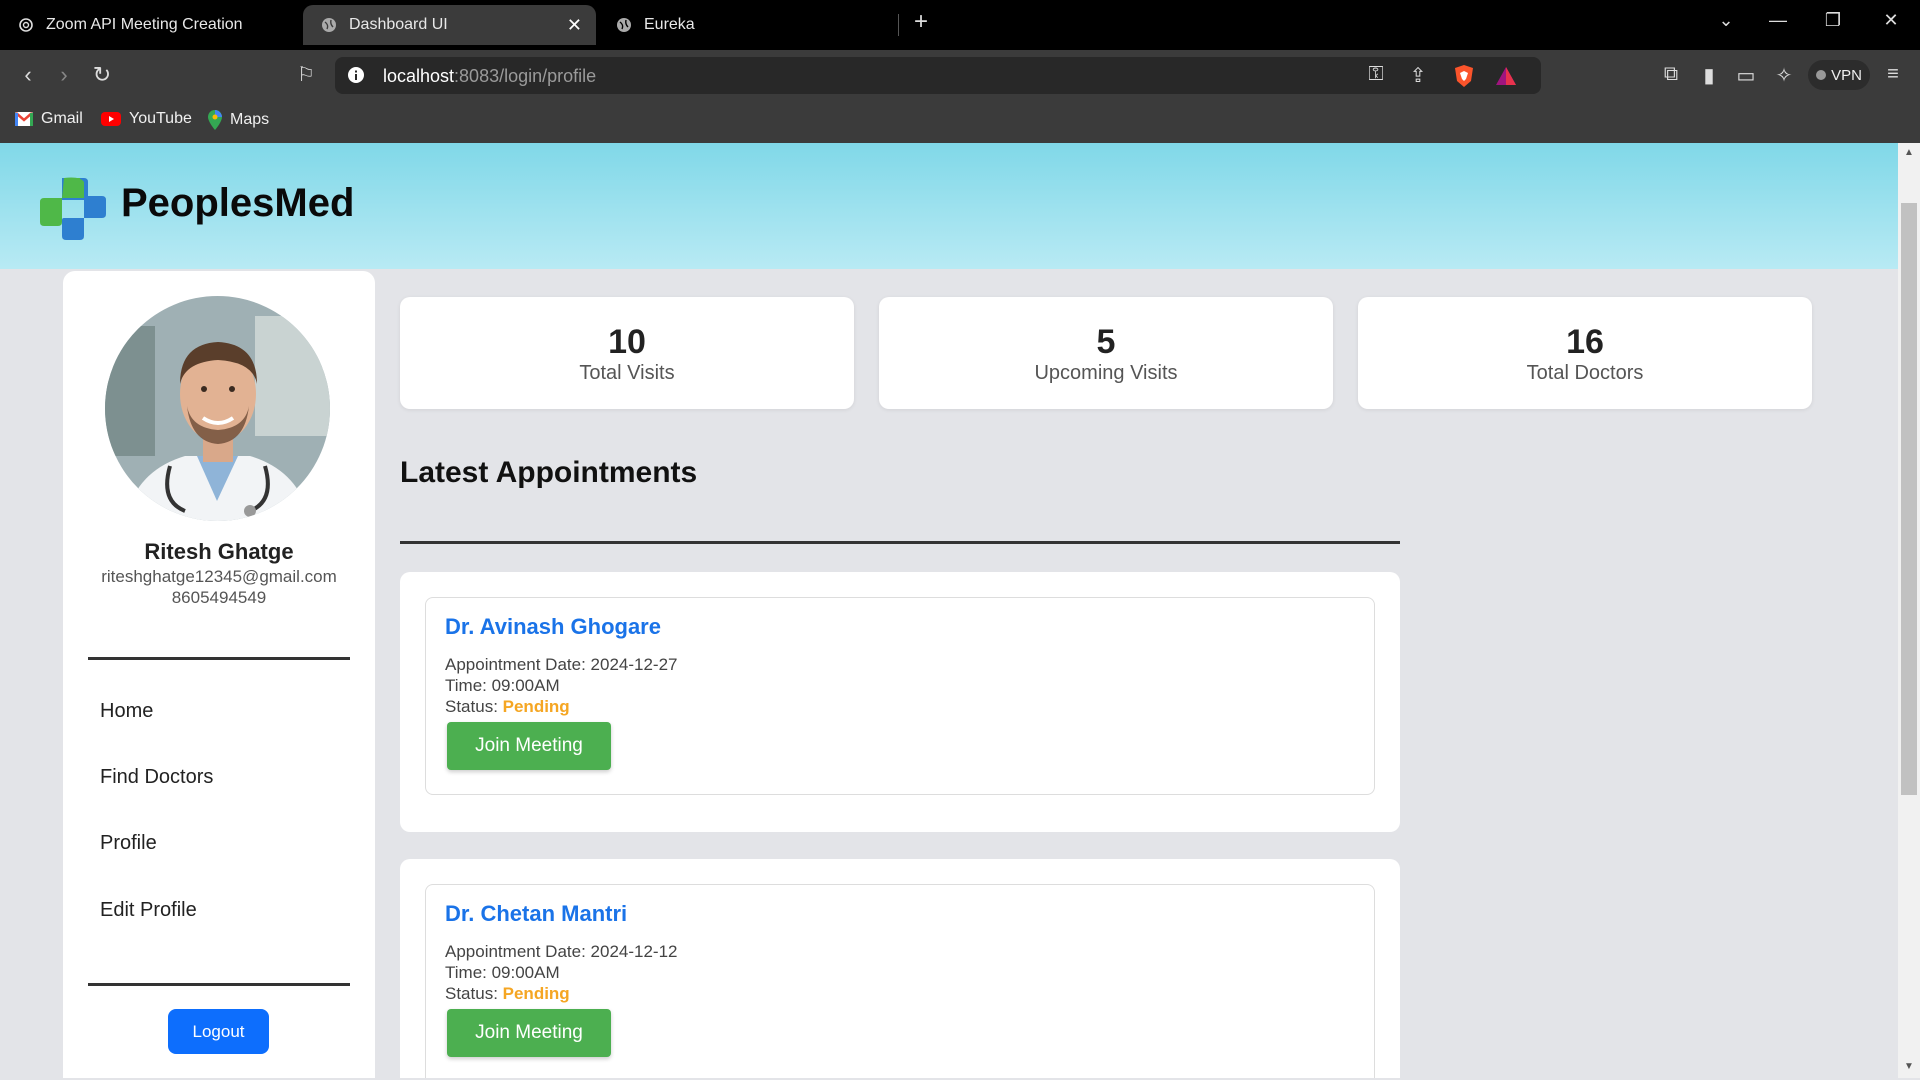 The image size is (1920, 1080). What do you see at coordinates (949, 206) in the screenshot?
I see `app-header: PeoplesMed` at bounding box center [949, 206].